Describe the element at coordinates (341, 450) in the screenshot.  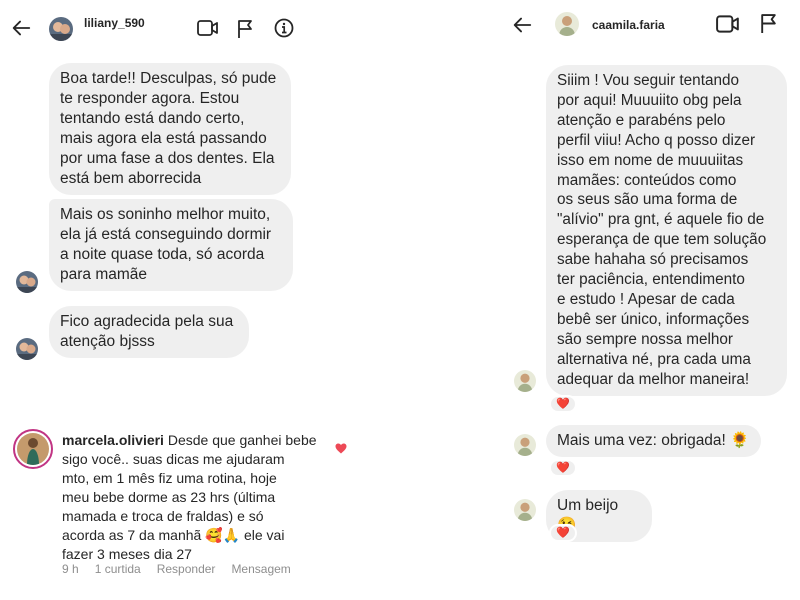
I see `like-heart-icon` at that location.